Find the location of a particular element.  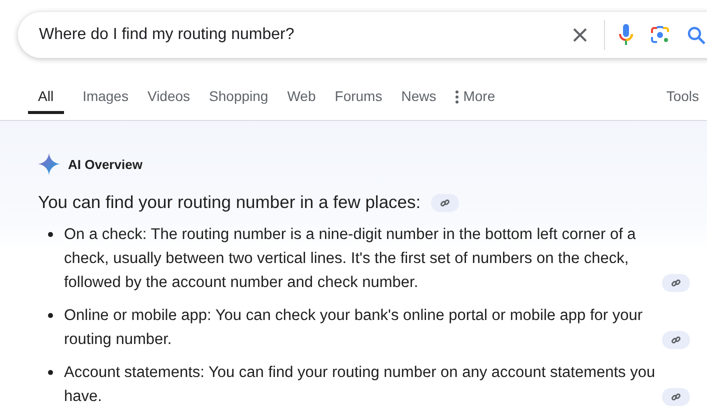

more-vertical-icon is located at coordinates (457, 96).